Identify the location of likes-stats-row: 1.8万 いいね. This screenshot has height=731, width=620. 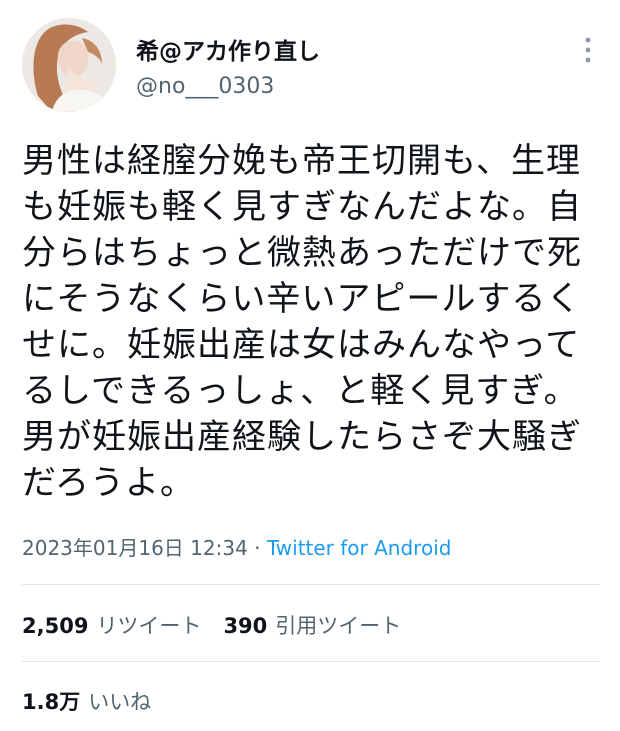
(86, 701).